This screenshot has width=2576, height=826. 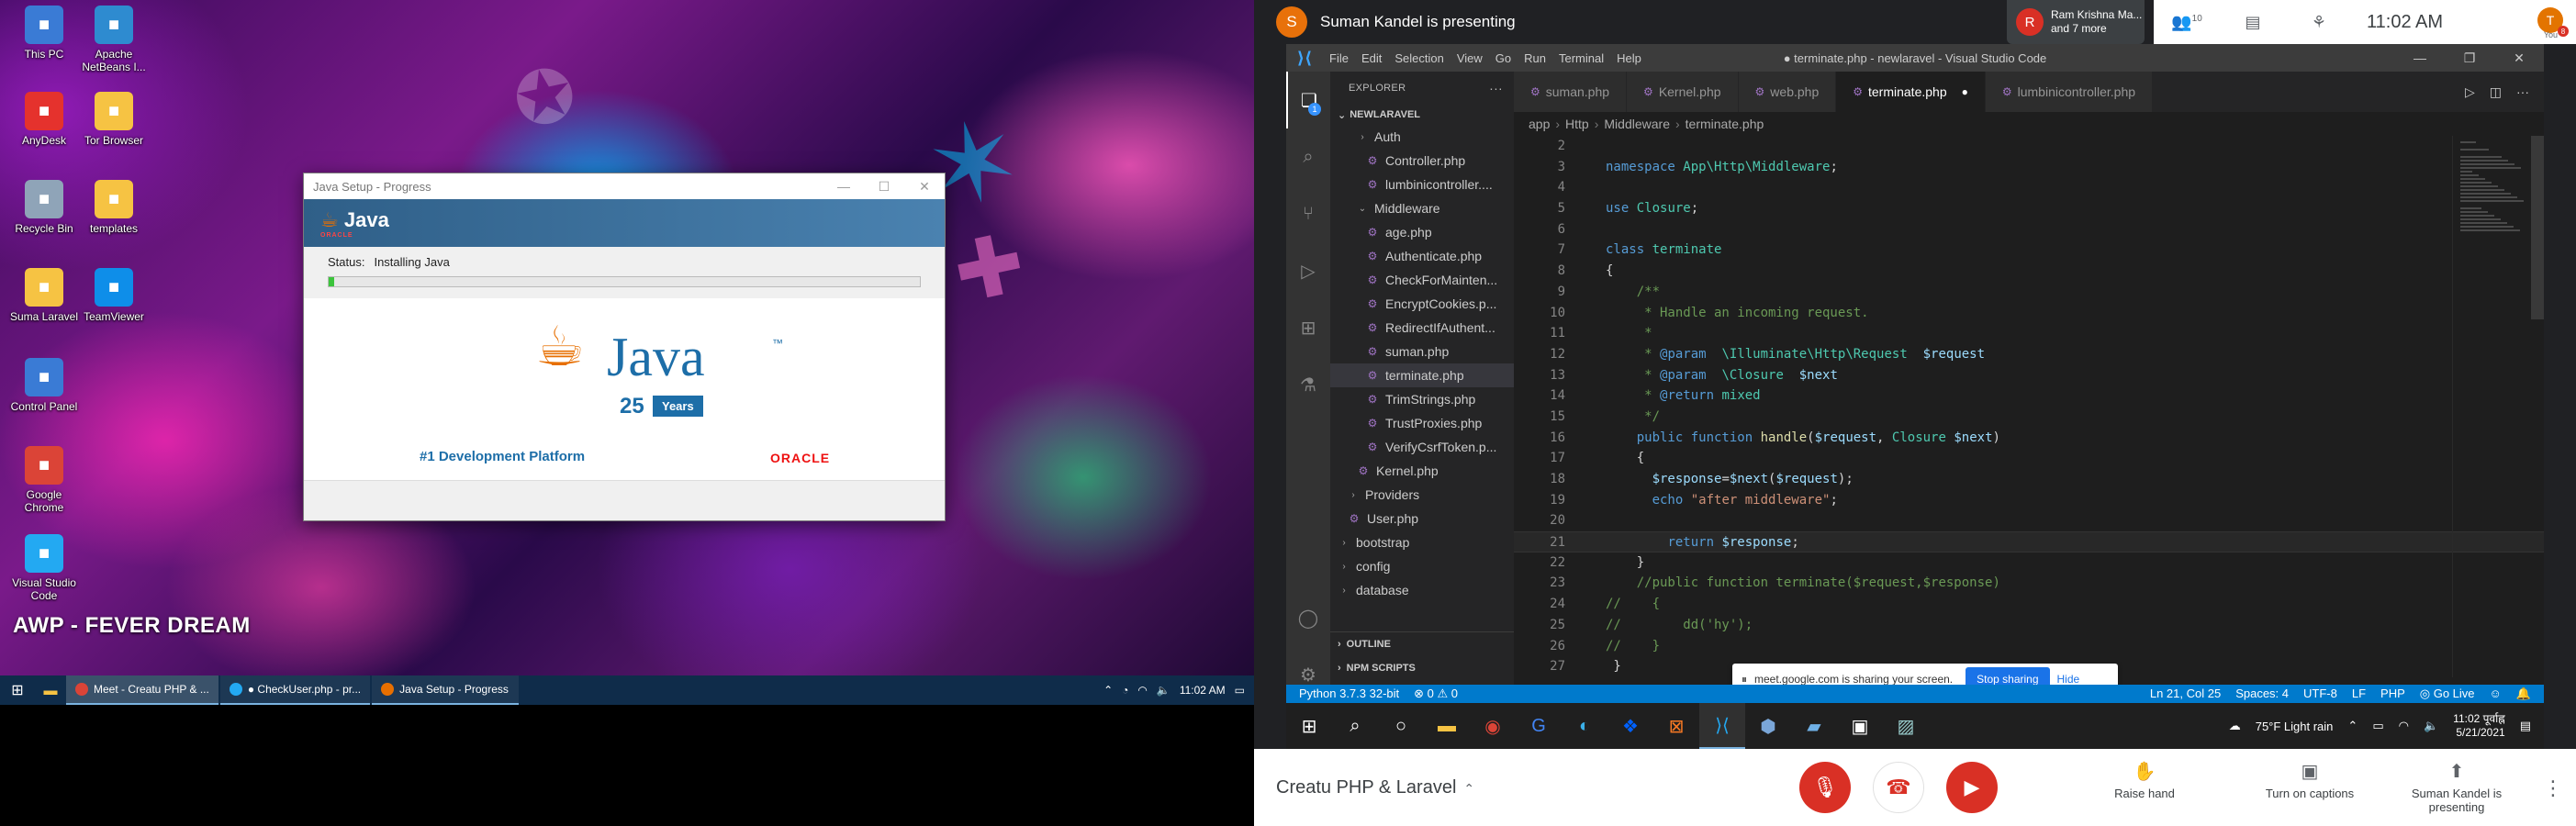 What do you see at coordinates (1371, 58) in the screenshot?
I see `menu-item-edit: Edit` at bounding box center [1371, 58].